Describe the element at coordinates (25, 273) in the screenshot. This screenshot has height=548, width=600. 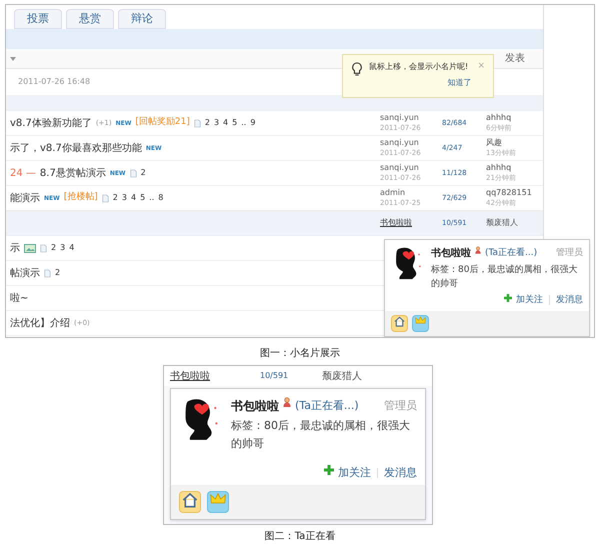
I see `thread-title: 帖演示` at that location.